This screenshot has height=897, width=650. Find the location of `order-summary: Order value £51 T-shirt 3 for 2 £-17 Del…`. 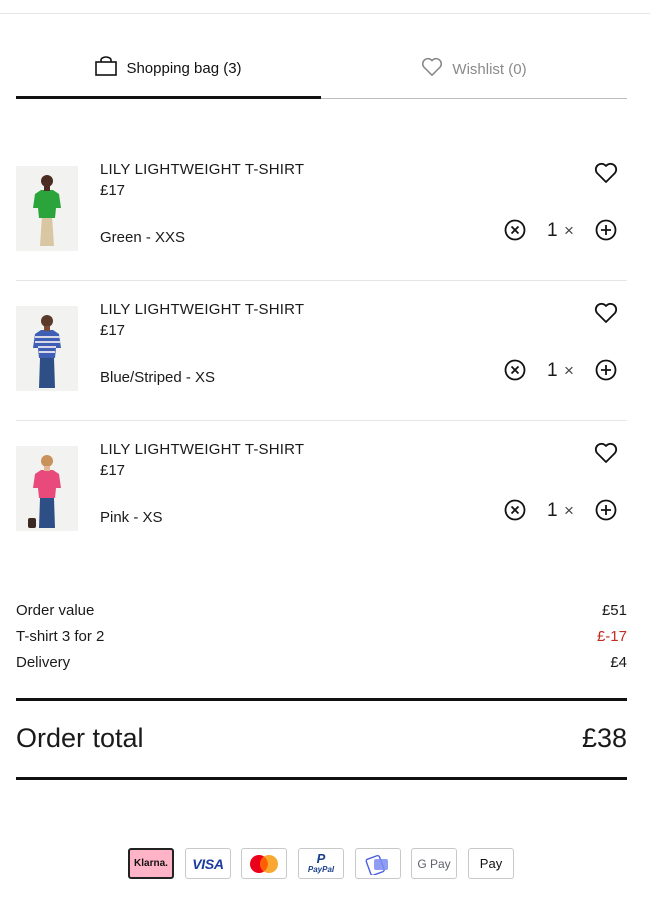

order-summary: Order value £51 T-shirt 3 for 2 £-17 Del… is located at coordinates (321, 639).